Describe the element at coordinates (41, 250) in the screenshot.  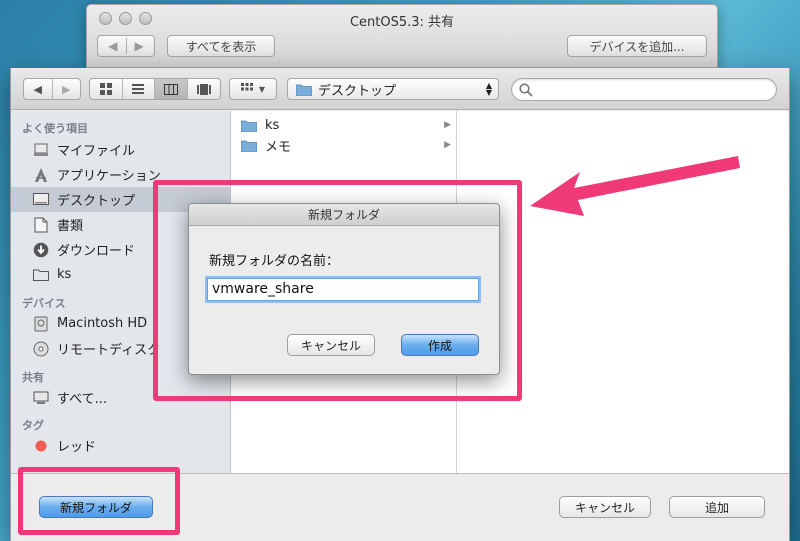
I see `downloads-icon` at that location.